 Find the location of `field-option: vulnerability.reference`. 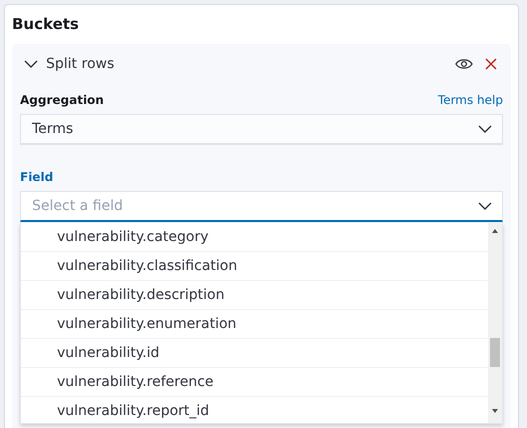

field-option: vulnerability.reference is located at coordinates (254, 382).